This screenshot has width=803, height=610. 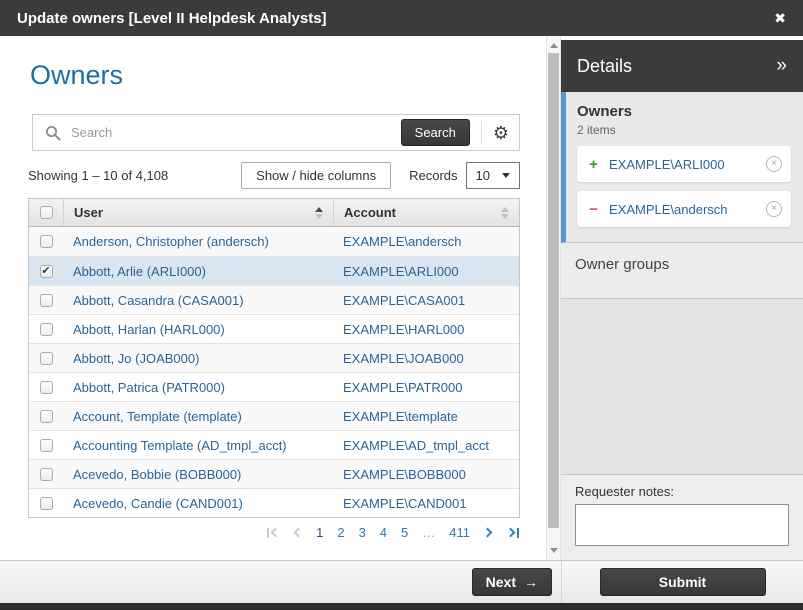 I want to click on table-row: Acevedo, Bobbie (BOBB000) EXAMPLE\BOBB000, so click(x=274, y=473).